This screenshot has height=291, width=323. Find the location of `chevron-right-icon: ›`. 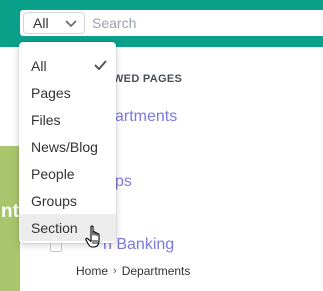

chevron-right-icon: › is located at coordinates (115, 271).